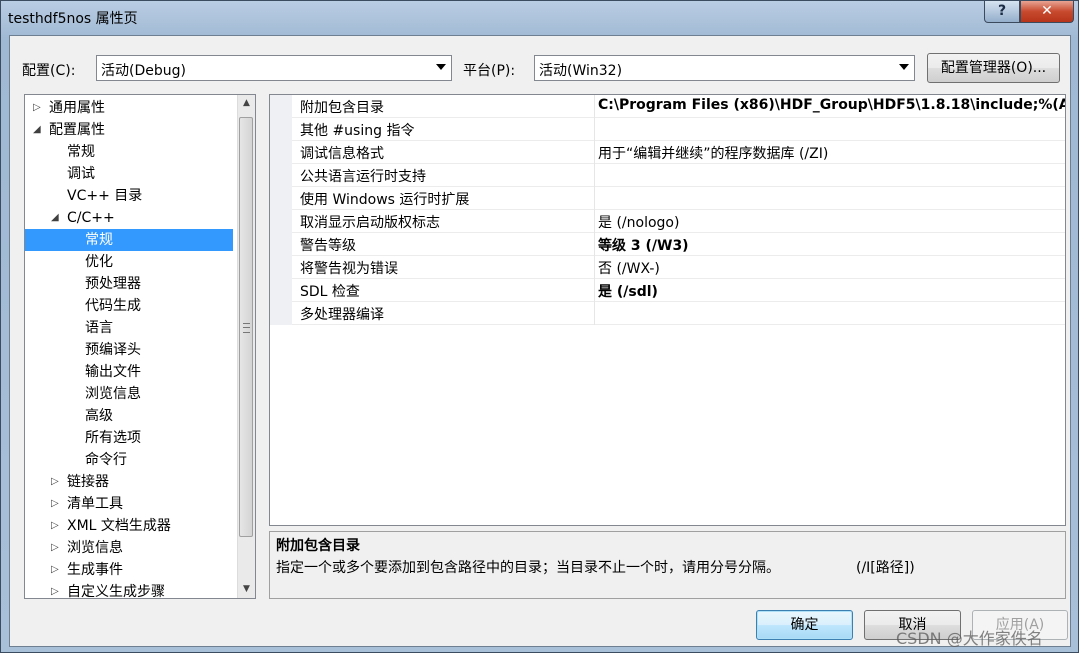 Image resolution: width=1079 pixels, height=653 pixels. I want to click on scroll-up-icon: ▲, so click(246, 103).